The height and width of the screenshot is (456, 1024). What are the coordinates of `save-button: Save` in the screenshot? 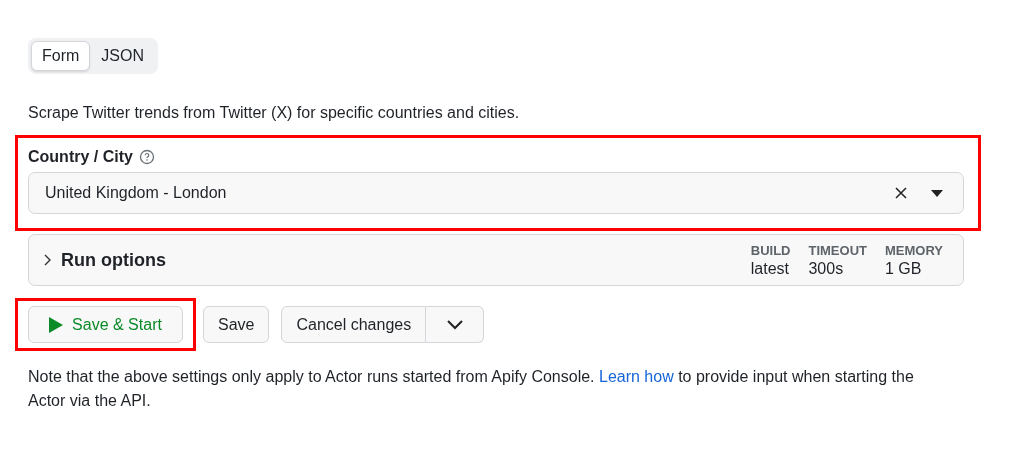 It's located at (236, 324).